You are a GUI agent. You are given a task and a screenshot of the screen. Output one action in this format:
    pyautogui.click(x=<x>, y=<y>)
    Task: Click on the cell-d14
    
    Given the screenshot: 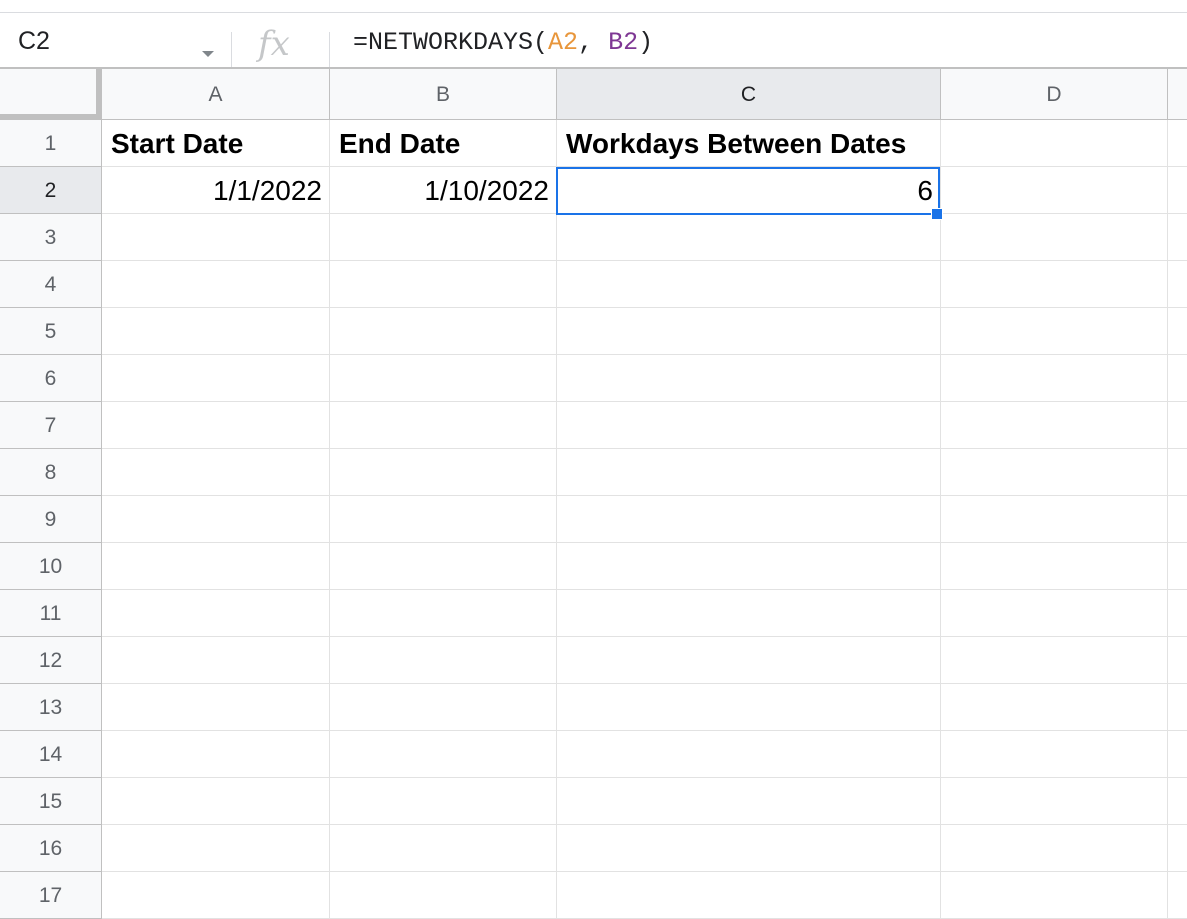 What is the action you would take?
    pyautogui.click(x=1054, y=754)
    